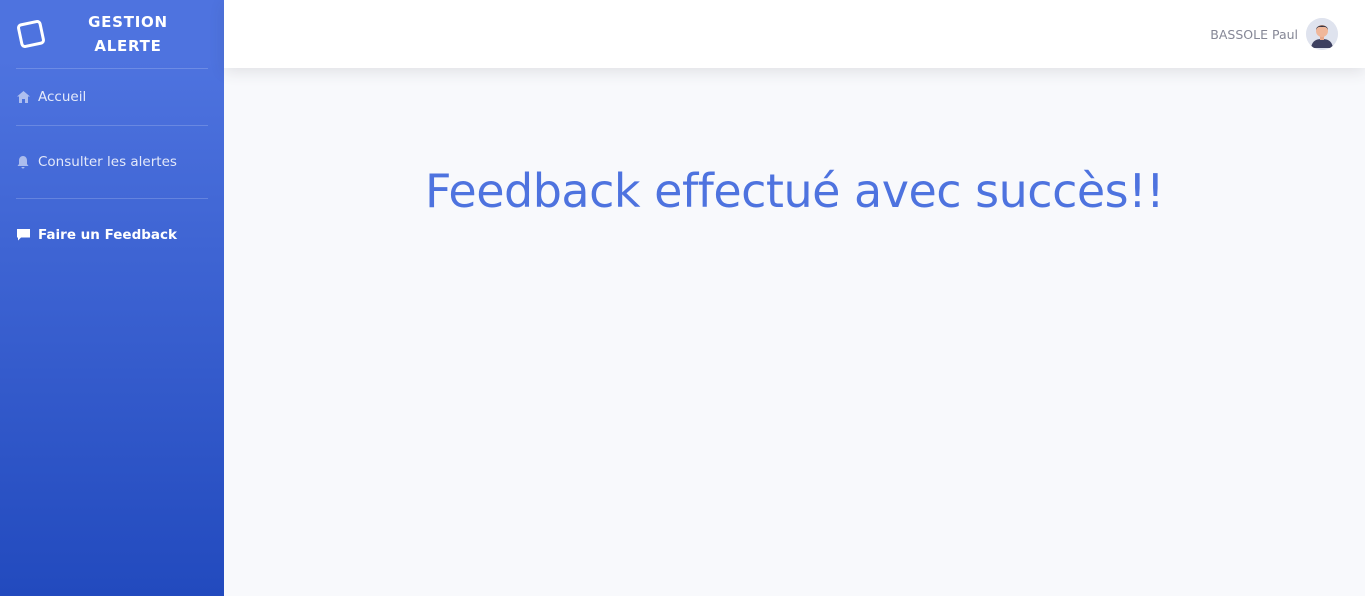 Image resolution: width=1365 pixels, height=596 pixels. Describe the element at coordinates (23, 162) in the screenshot. I see `bell-icon` at that location.